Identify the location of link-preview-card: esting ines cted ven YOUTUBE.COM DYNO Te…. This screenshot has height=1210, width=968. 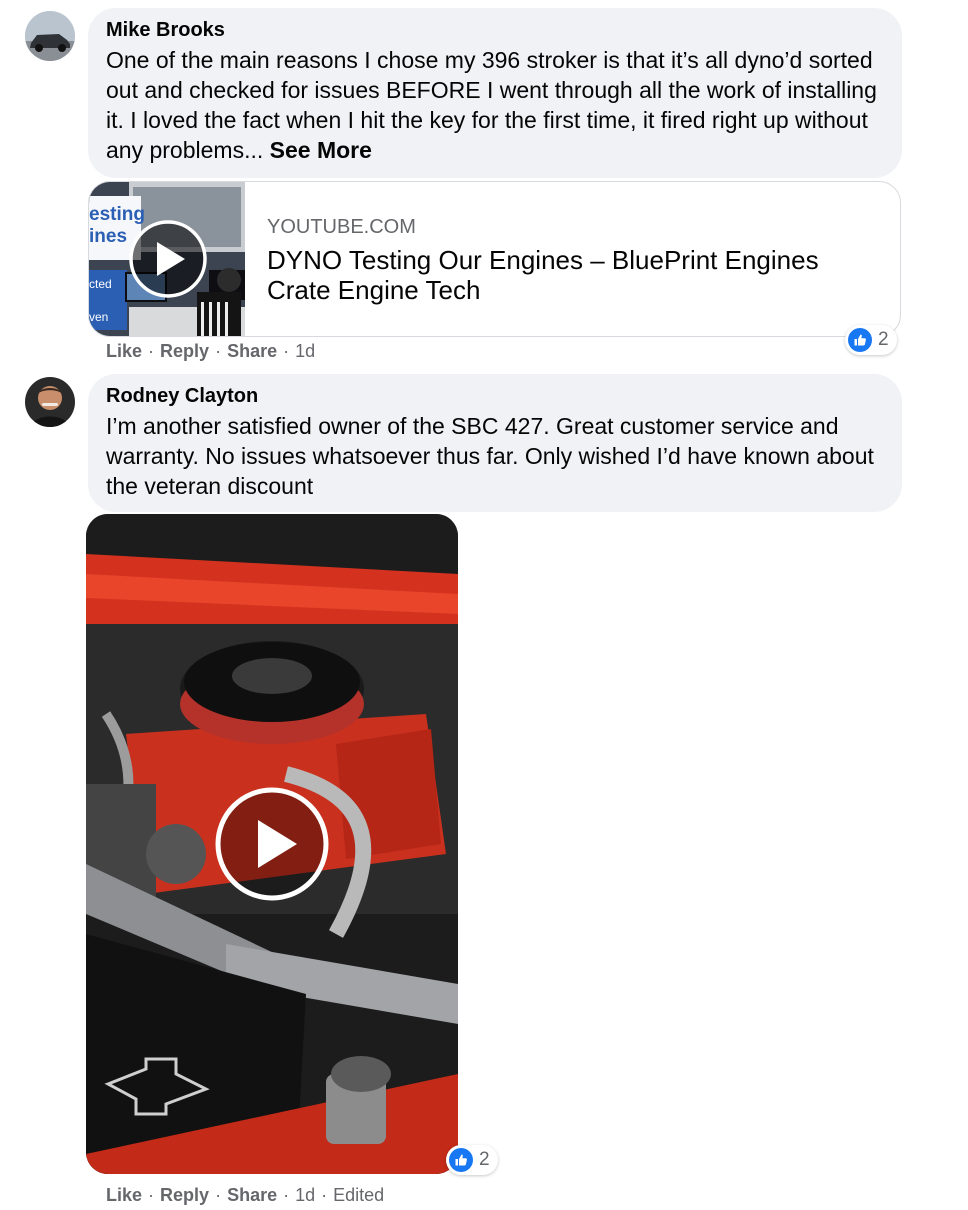
(494, 259).